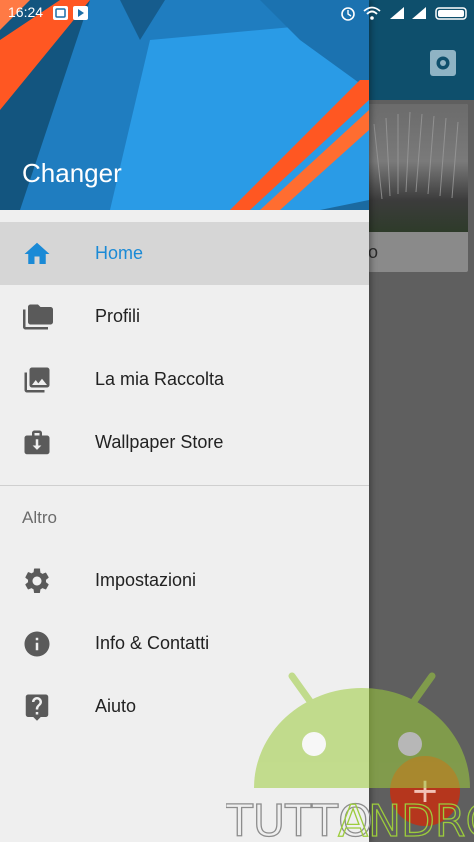 This screenshot has width=474, height=842. Describe the element at coordinates (443, 63) in the screenshot. I see `settings-icon` at that location.